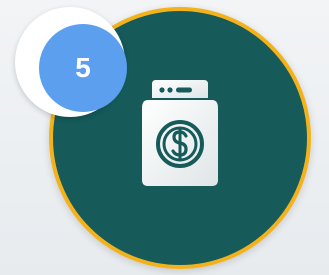  What do you see at coordinates (83, 68) in the screenshot?
I see `step-number: 5` at bounding box center [83, 68].